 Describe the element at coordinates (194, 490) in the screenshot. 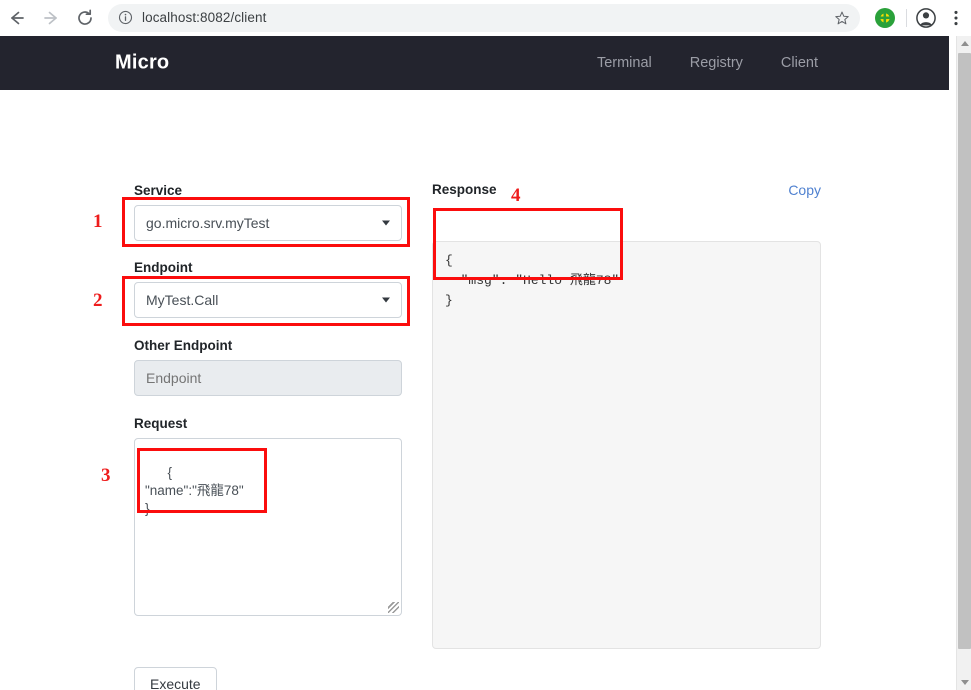

I see `request-textarea-value: { "name":"飛龍78" }` at that location.